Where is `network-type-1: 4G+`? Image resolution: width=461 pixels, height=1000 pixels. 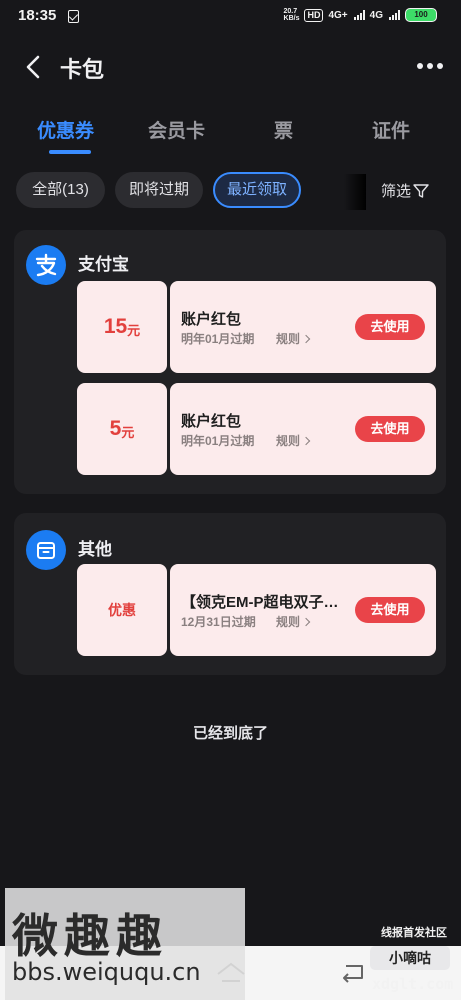 network-type-1: 4G+ is located at coordinates (338, 15).